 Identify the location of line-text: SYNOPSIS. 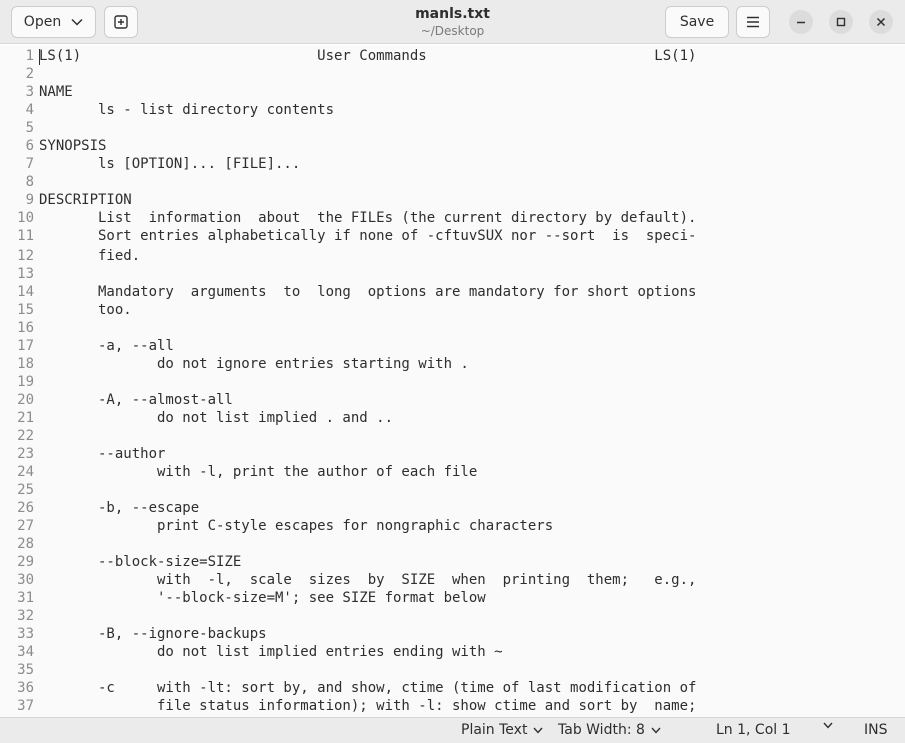
(73, 146).